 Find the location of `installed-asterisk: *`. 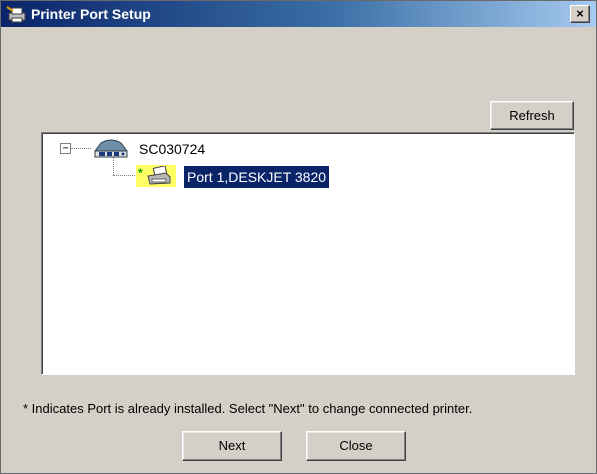

installed-asterisk: * is located at coordinates (140, 173).